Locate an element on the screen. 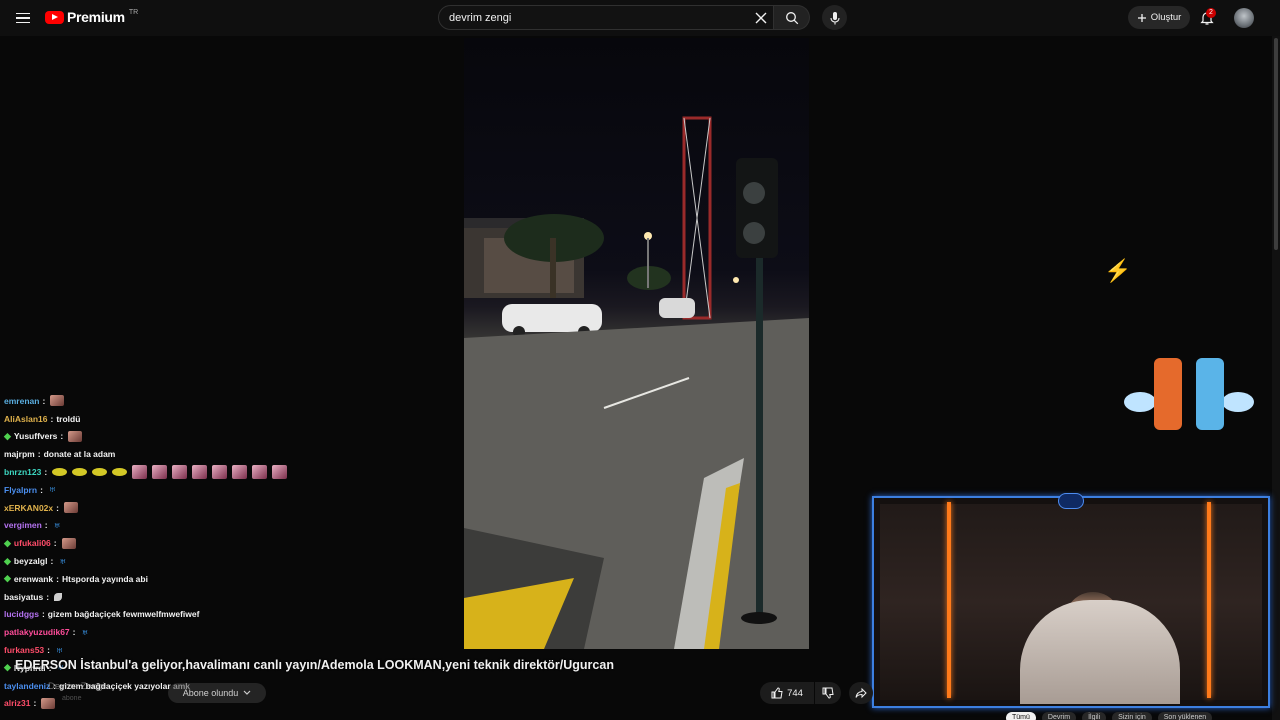 This screenshot has width=1280, height=720. search-input is located at coordinates (599, 17).